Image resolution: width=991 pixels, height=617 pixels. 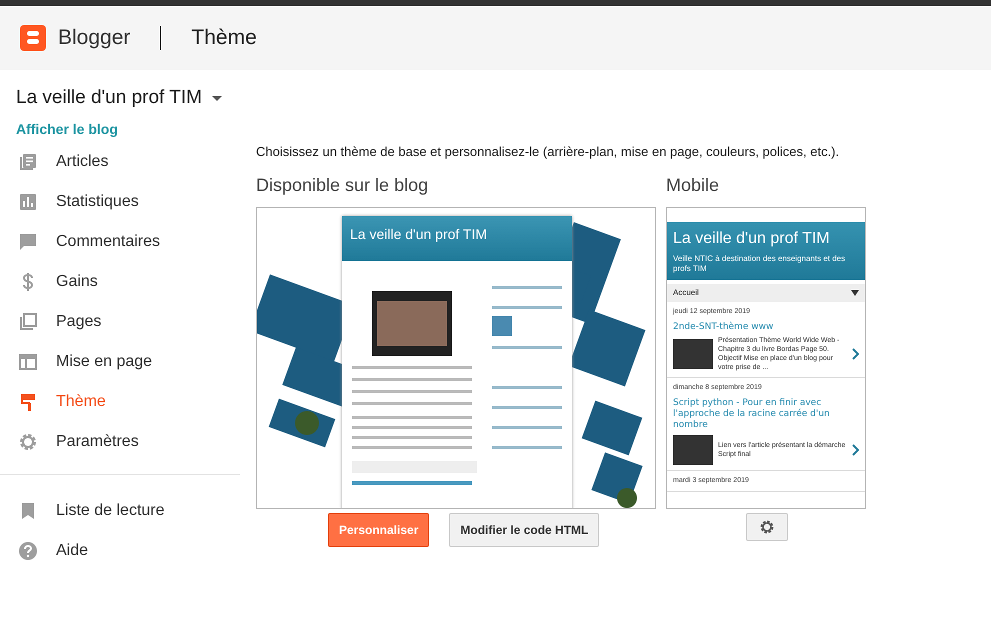 What do you see at coordinates (28, 162) in the screenshot?
I see `articles-icon` at bounding box center [28, 162].